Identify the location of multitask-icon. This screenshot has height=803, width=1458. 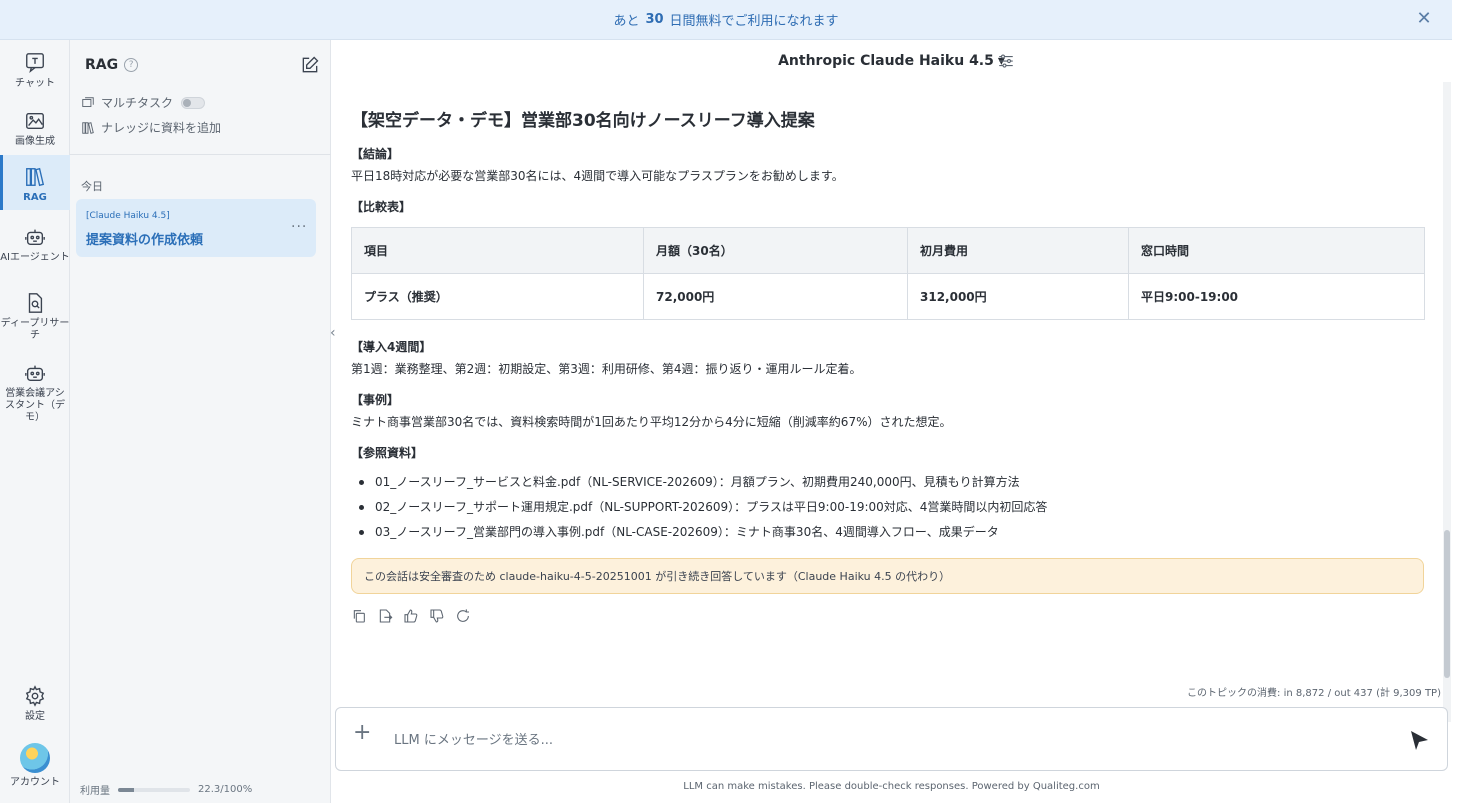
(88, 101).